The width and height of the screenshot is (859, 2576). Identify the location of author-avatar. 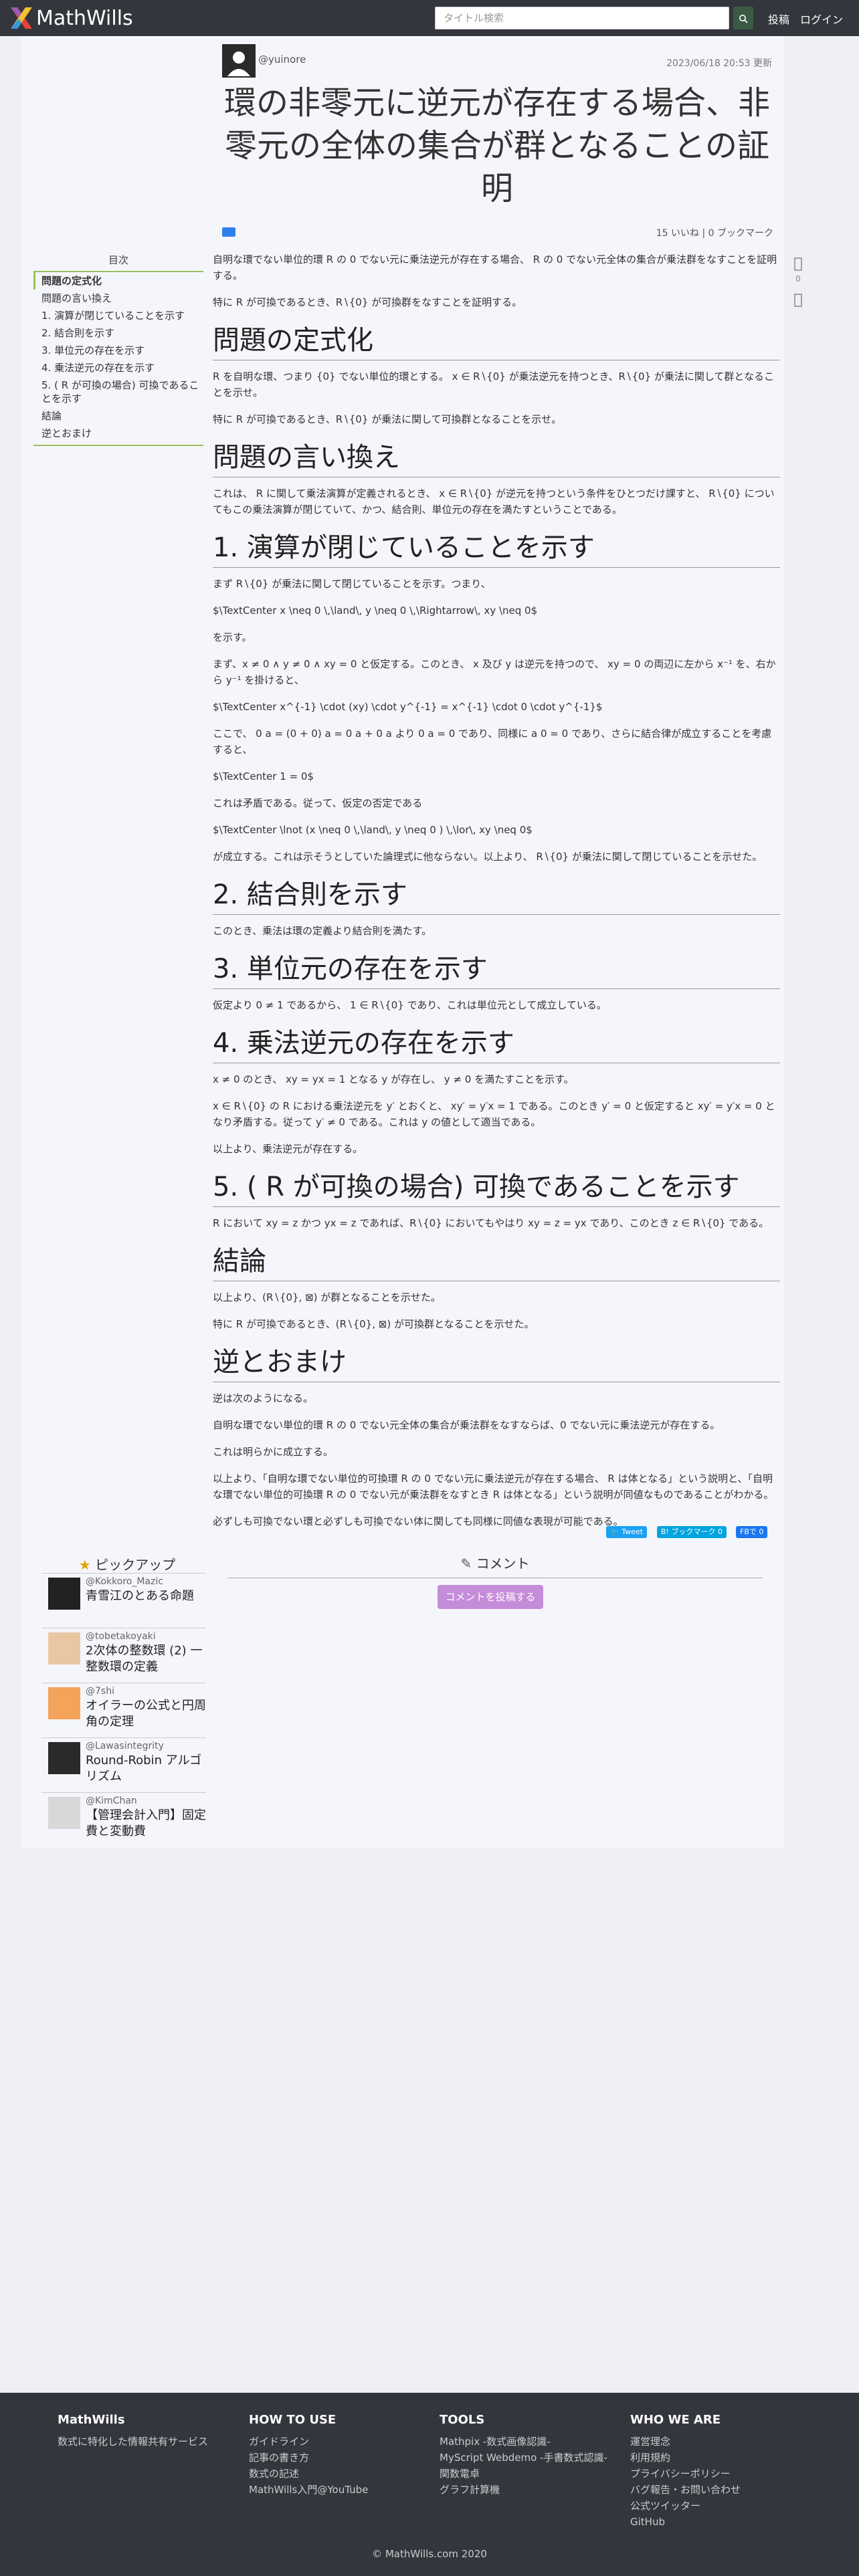
(239, 61).